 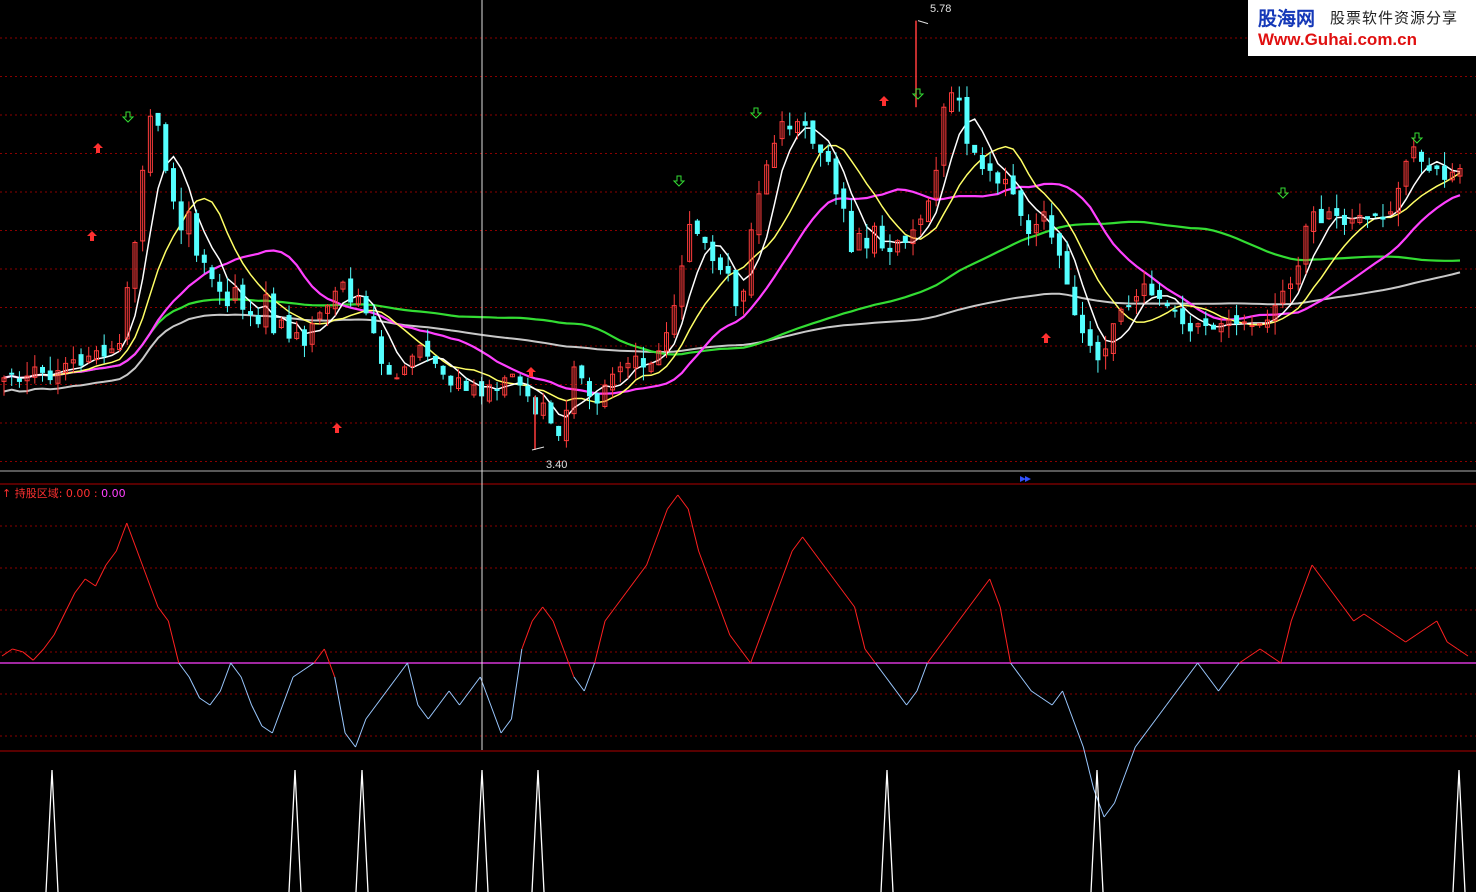 I want to click on price-low-label: 3.40, so click(x=557, y=465).